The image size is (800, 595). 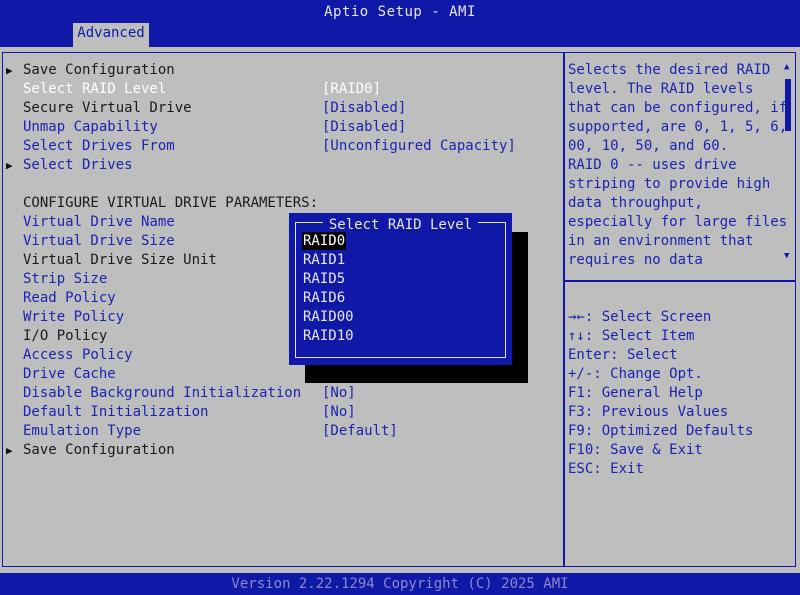 What do you see at coordinates (280, 431) in the screenshot?
I see `menu-item-emulation-type: Emulation Type [Default]` at bounding box center [280, 431].